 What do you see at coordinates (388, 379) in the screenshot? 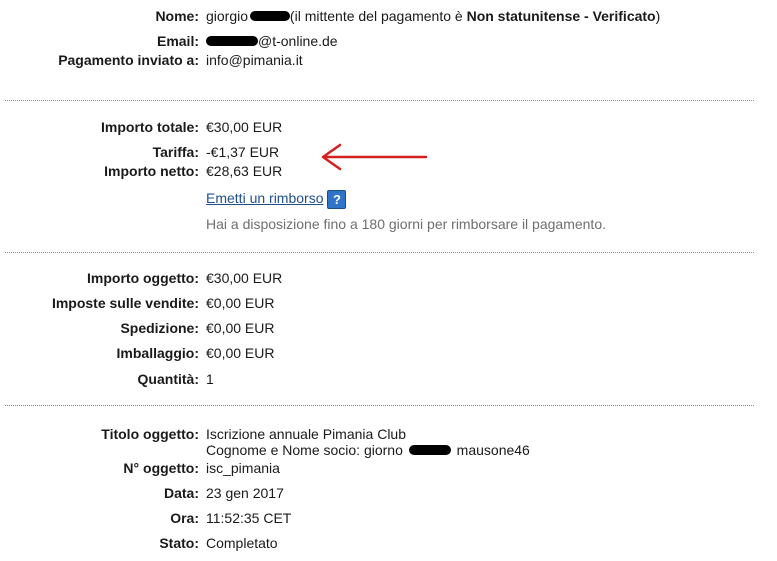
I see `quantity-row: Quantità: 1` at bounding box center [388, 379].